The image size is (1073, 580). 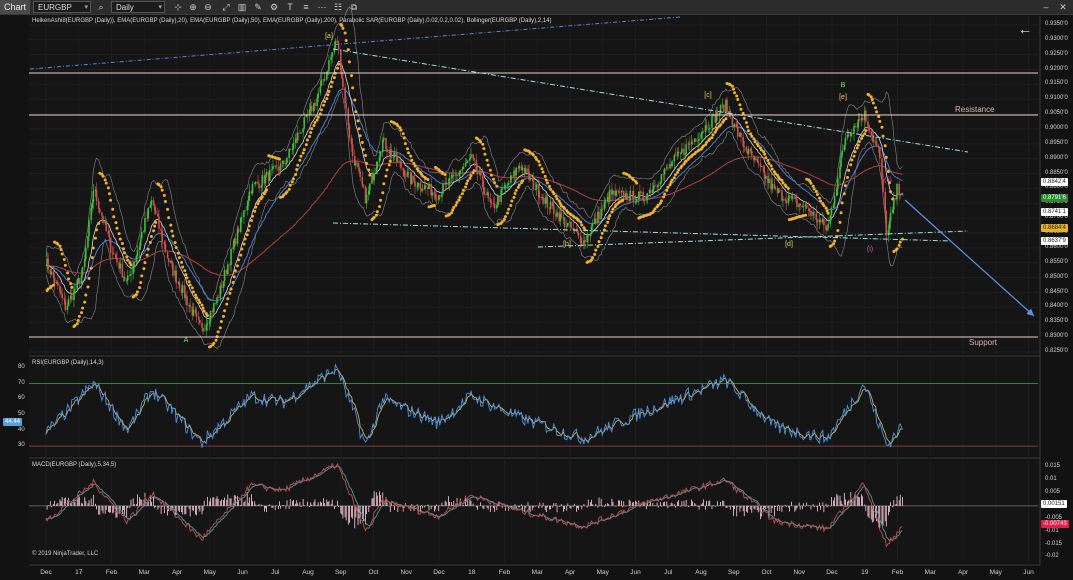 I want to click on date-tick-label: Apr, so click(x=963, y=572).